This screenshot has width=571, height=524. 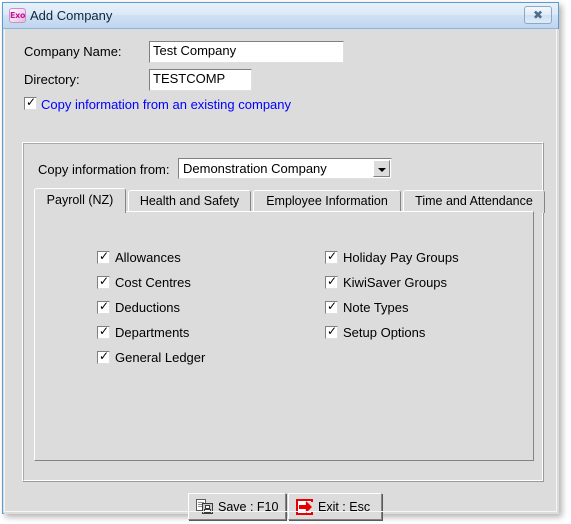 I want to click on checkbox-label-departments: Departments, so click(x=152, y=332).